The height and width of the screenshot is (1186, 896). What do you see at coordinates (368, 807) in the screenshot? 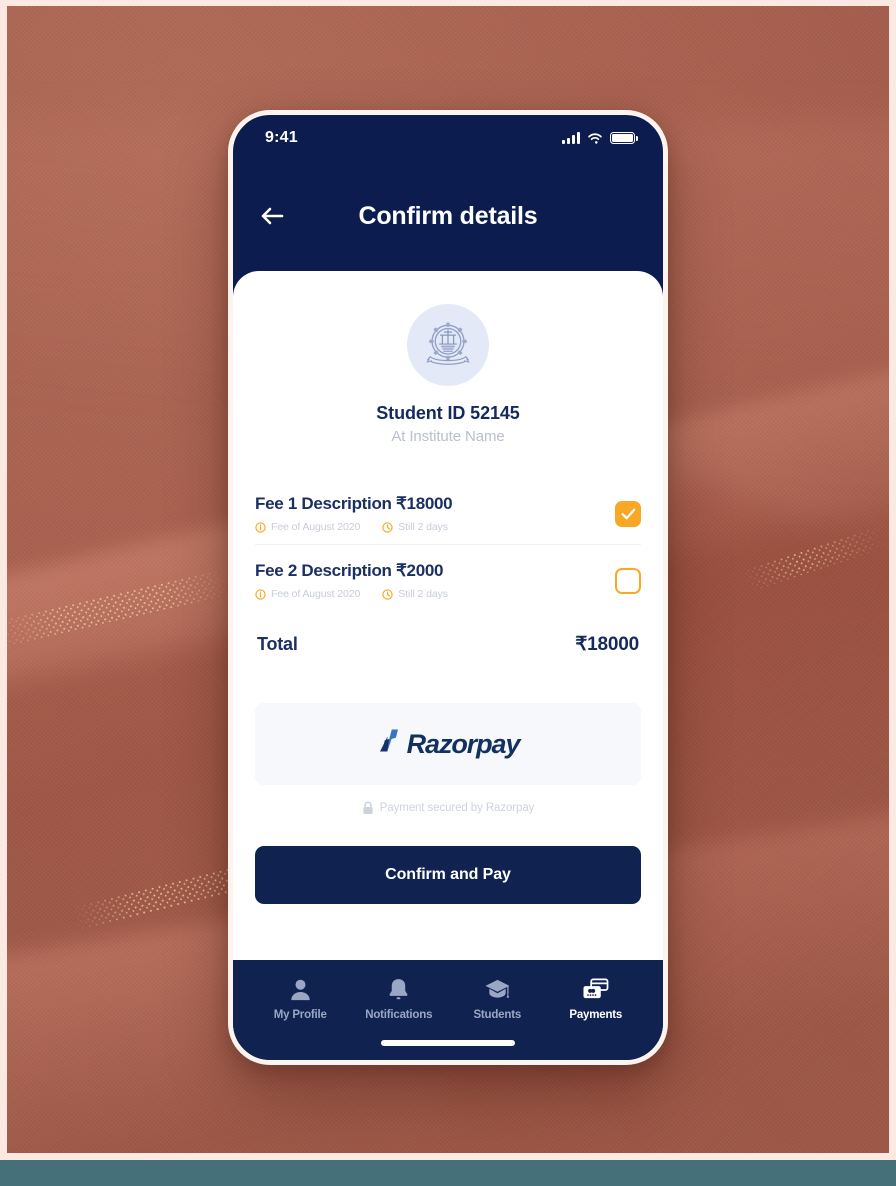
I see `lock-icon` at bounding box center [368, 807].